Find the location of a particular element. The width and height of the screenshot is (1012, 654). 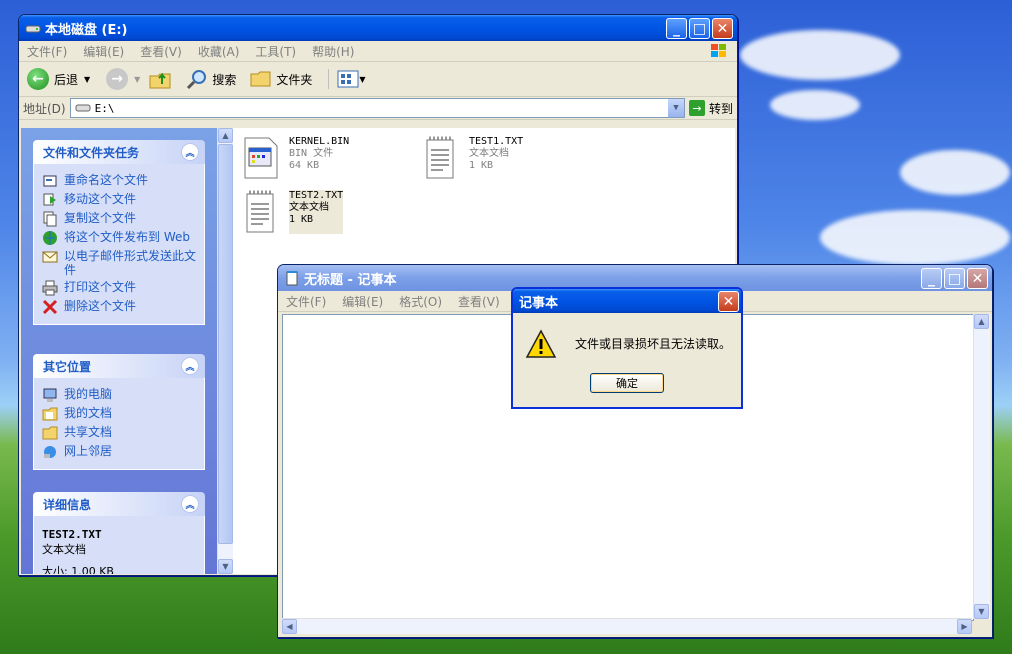

address-dropdown-icon: ▼ is located at coordinates (675, 108).